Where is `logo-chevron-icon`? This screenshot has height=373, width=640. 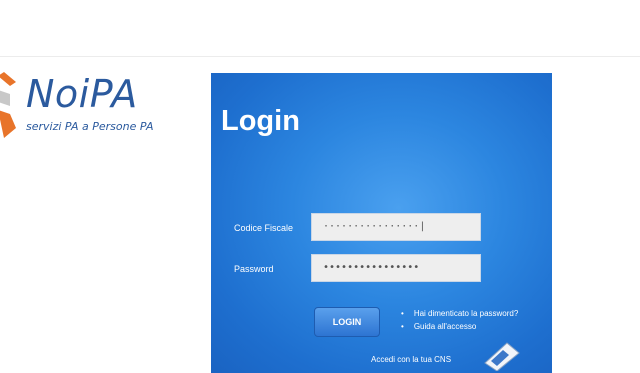 logo-chevron-icon is located at coordinates (8, 105).